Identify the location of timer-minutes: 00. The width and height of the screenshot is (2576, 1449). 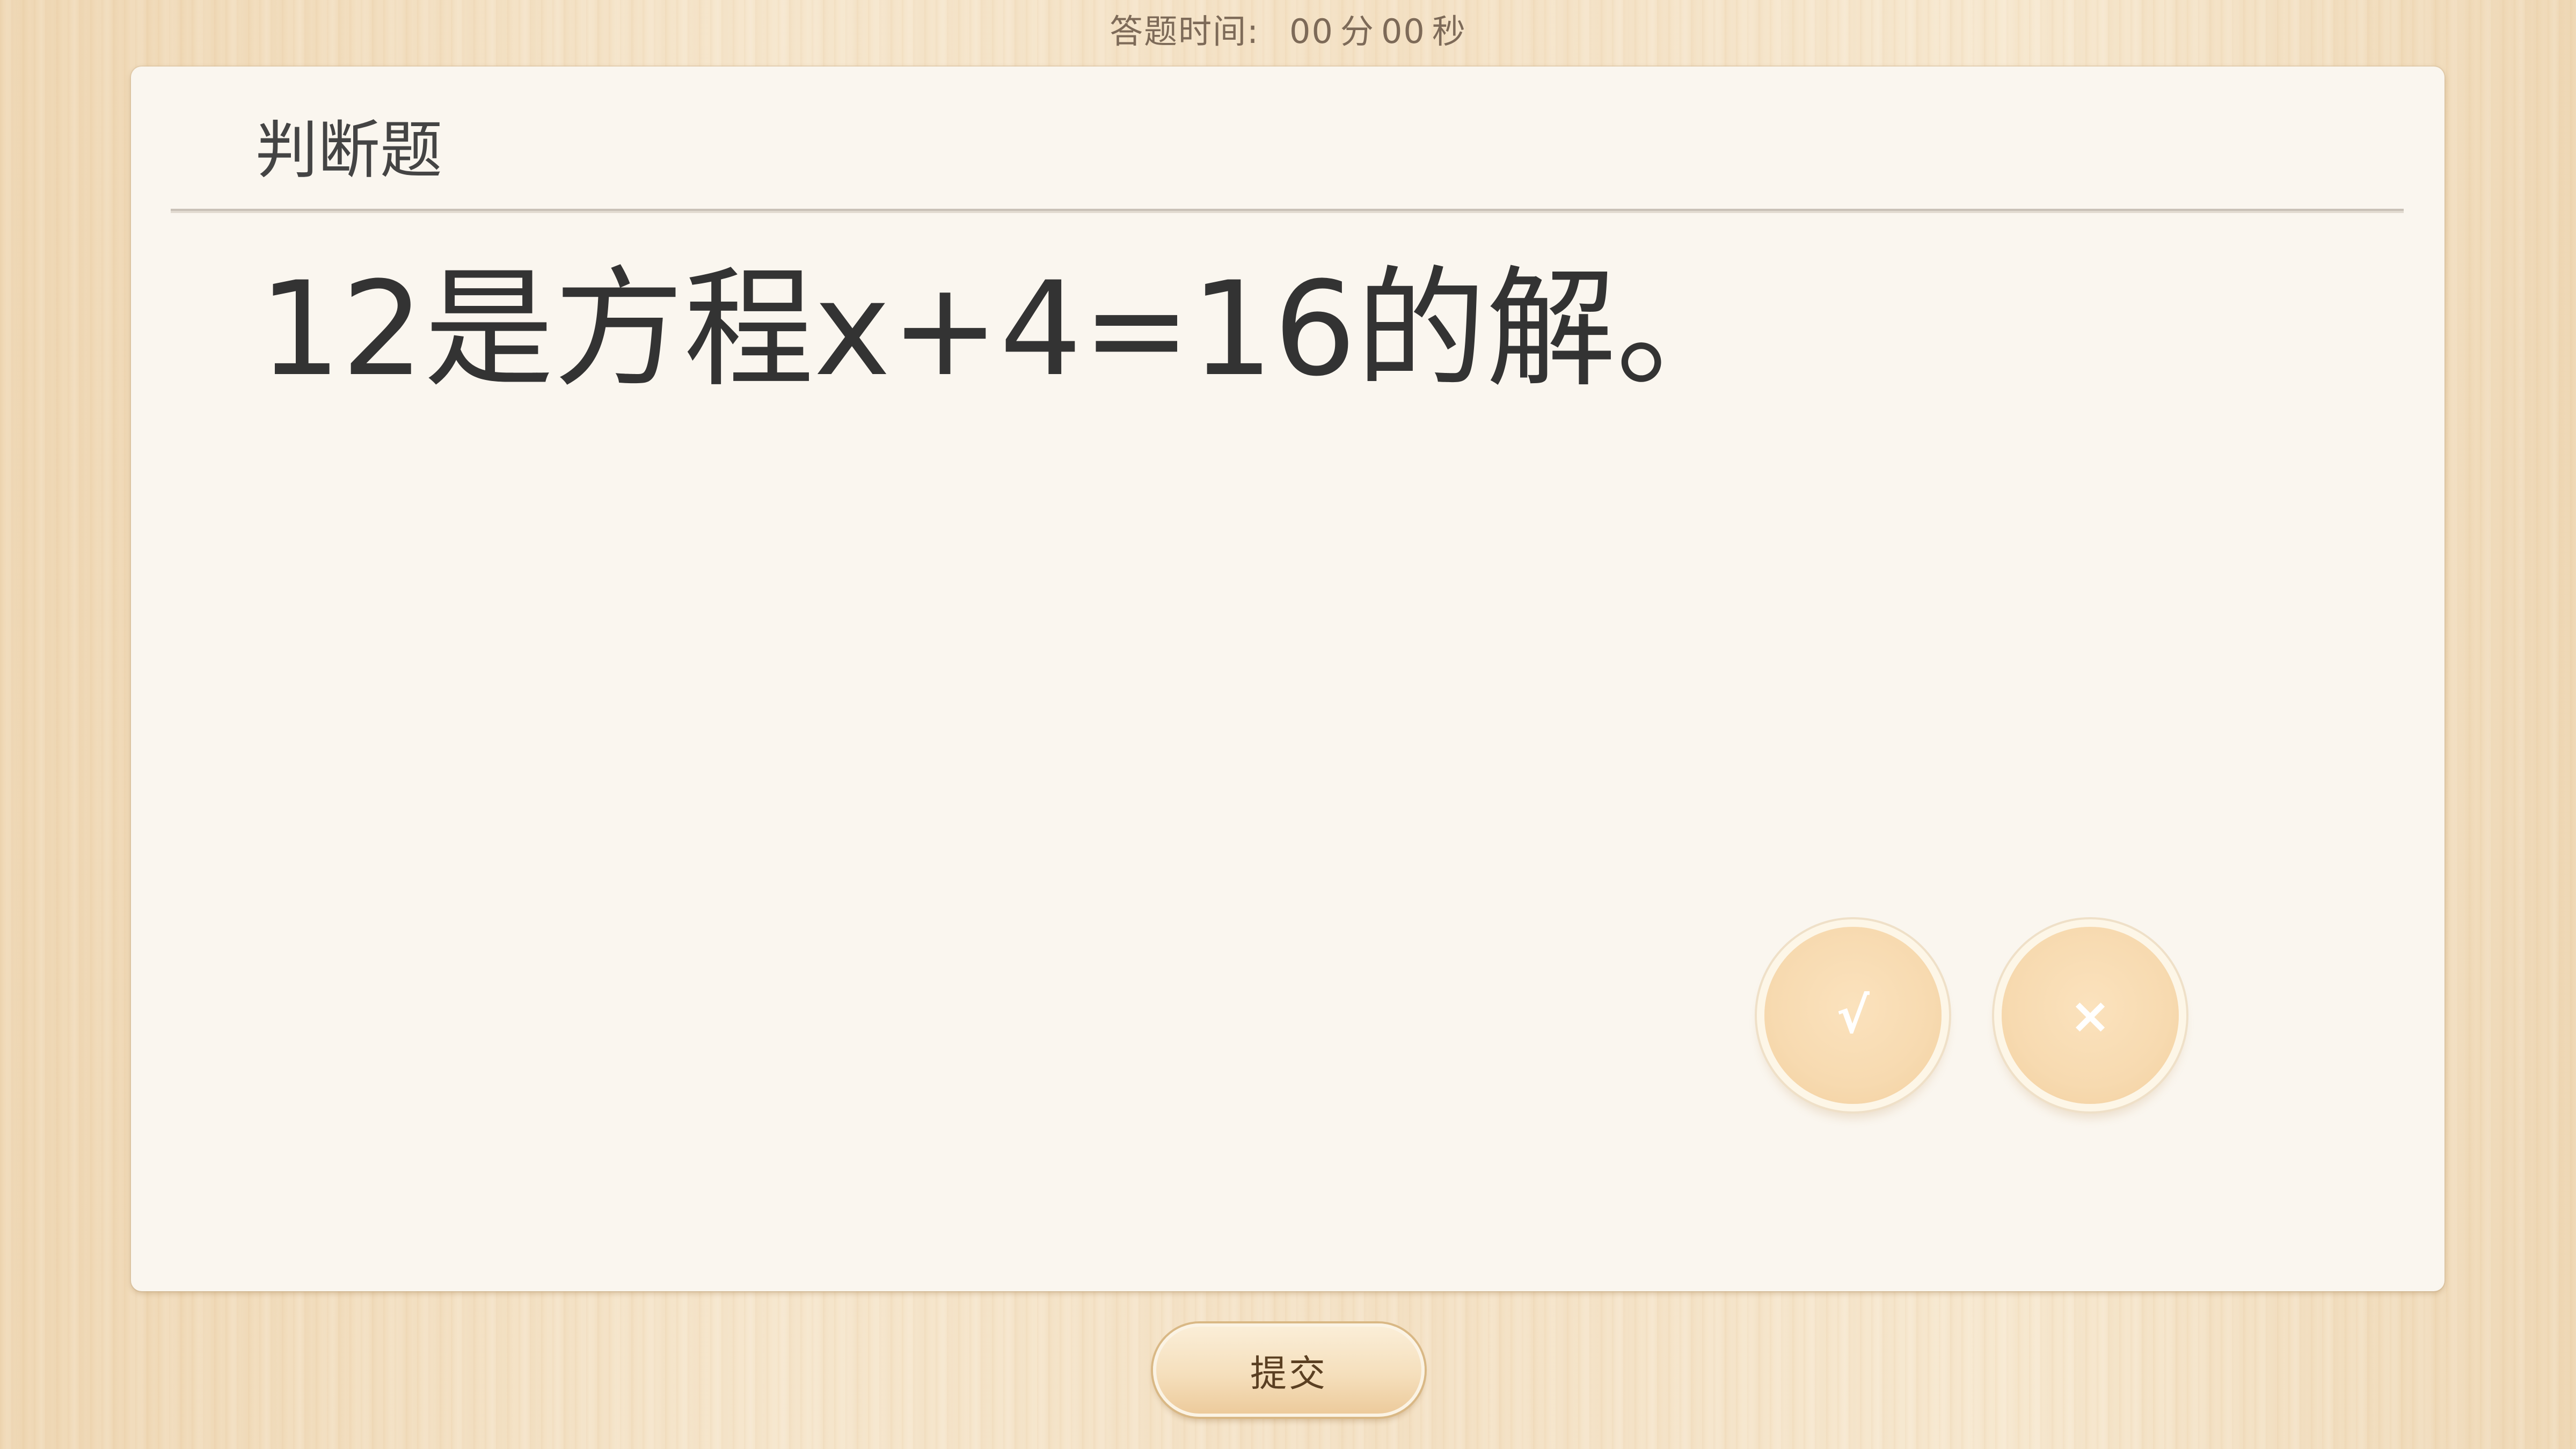
(1311, 31).